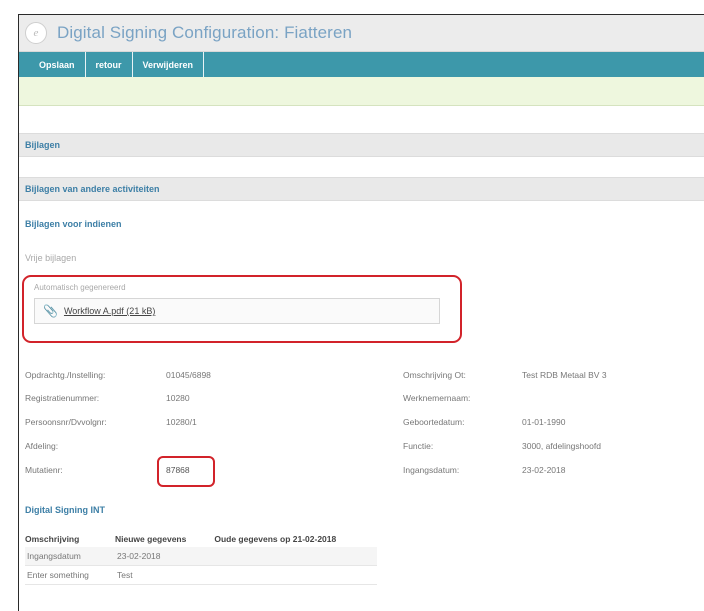 Image resolution: width=704 pixels, height=611 pixels. What do you see at coordinates (205, 32) in the screenshot?
I see `page-title: Digital Signing Configuration: Fiatteren` at bounding box center [205, 32].